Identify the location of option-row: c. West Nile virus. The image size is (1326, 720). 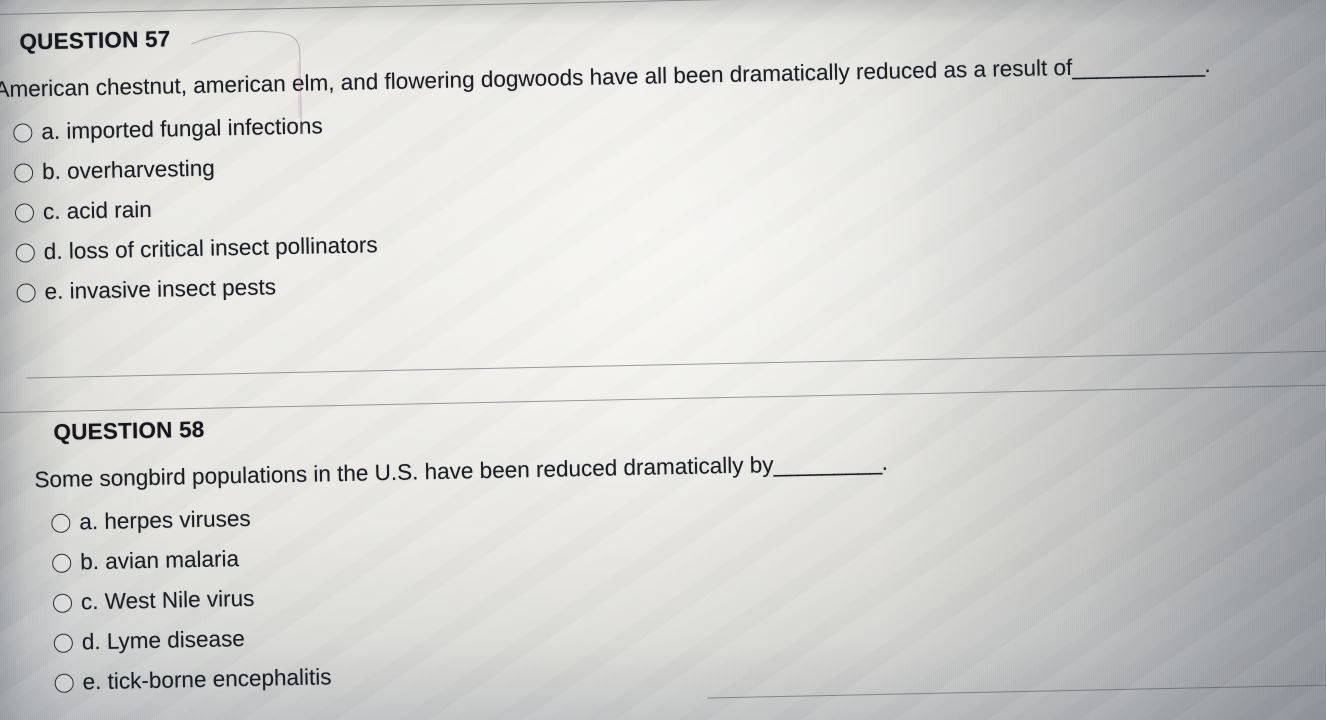
(191, 600).